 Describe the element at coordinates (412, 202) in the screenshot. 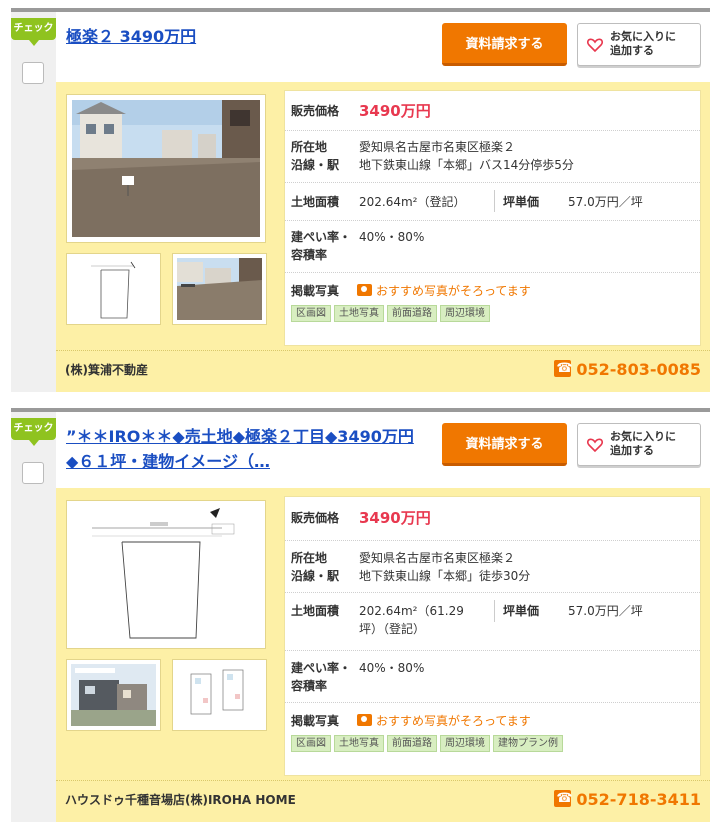

I see `land-area-value: 202.64m²（登記）` at that location.